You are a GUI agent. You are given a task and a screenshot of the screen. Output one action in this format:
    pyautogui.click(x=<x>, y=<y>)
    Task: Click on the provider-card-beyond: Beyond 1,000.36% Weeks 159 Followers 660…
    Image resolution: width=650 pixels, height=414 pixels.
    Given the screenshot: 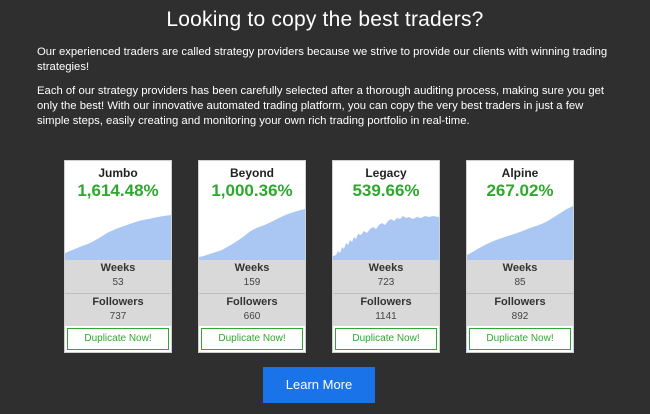 What is the action you would take?
    pyautogui.click(x=252, y=256)
    